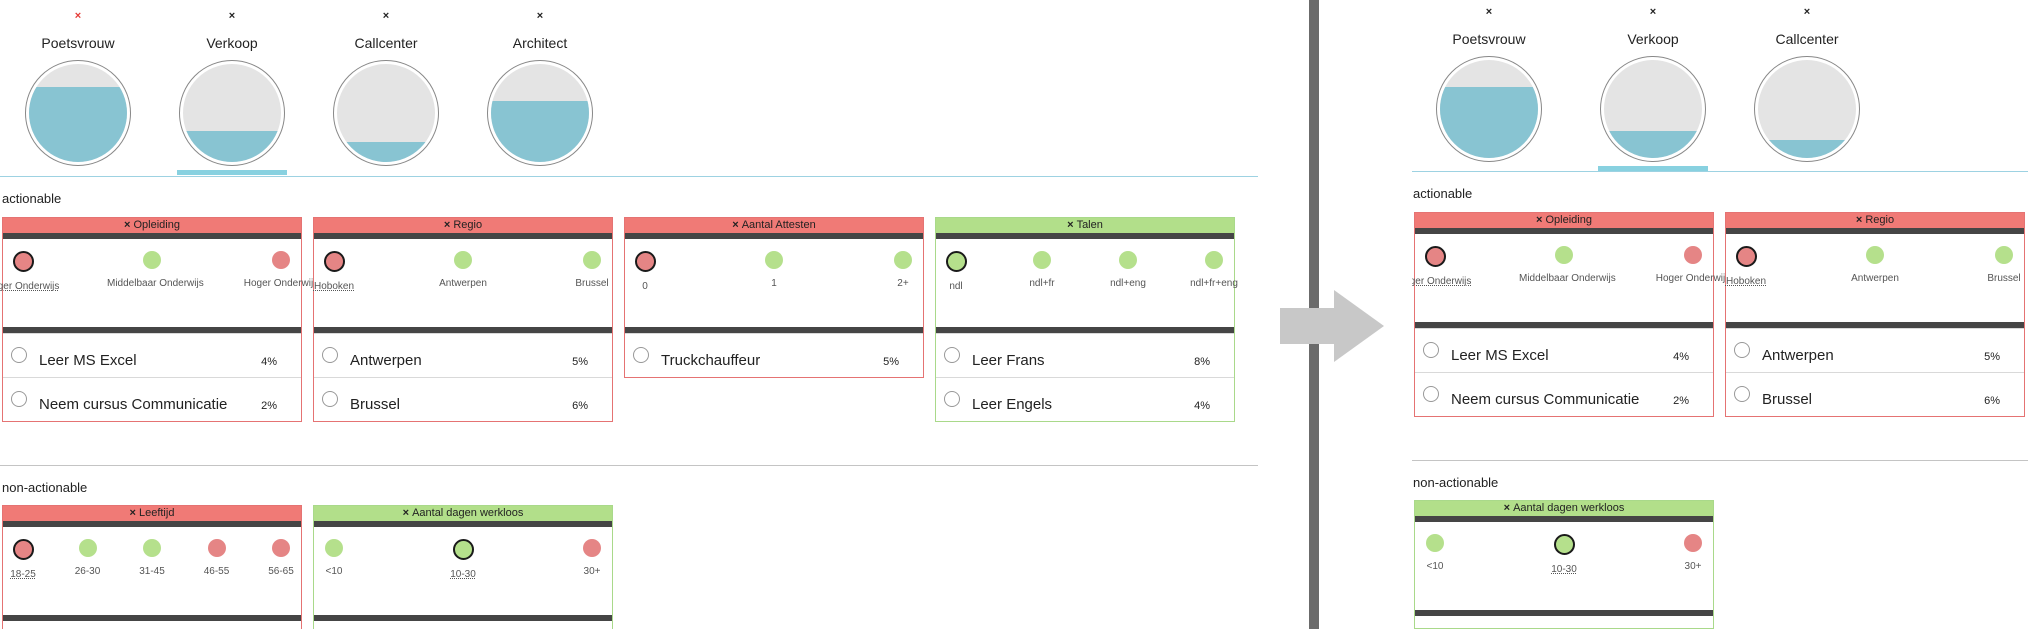  Describe the element at coordinates (1993, 265) in the screenshot. I see `option: Brussel` at that location.